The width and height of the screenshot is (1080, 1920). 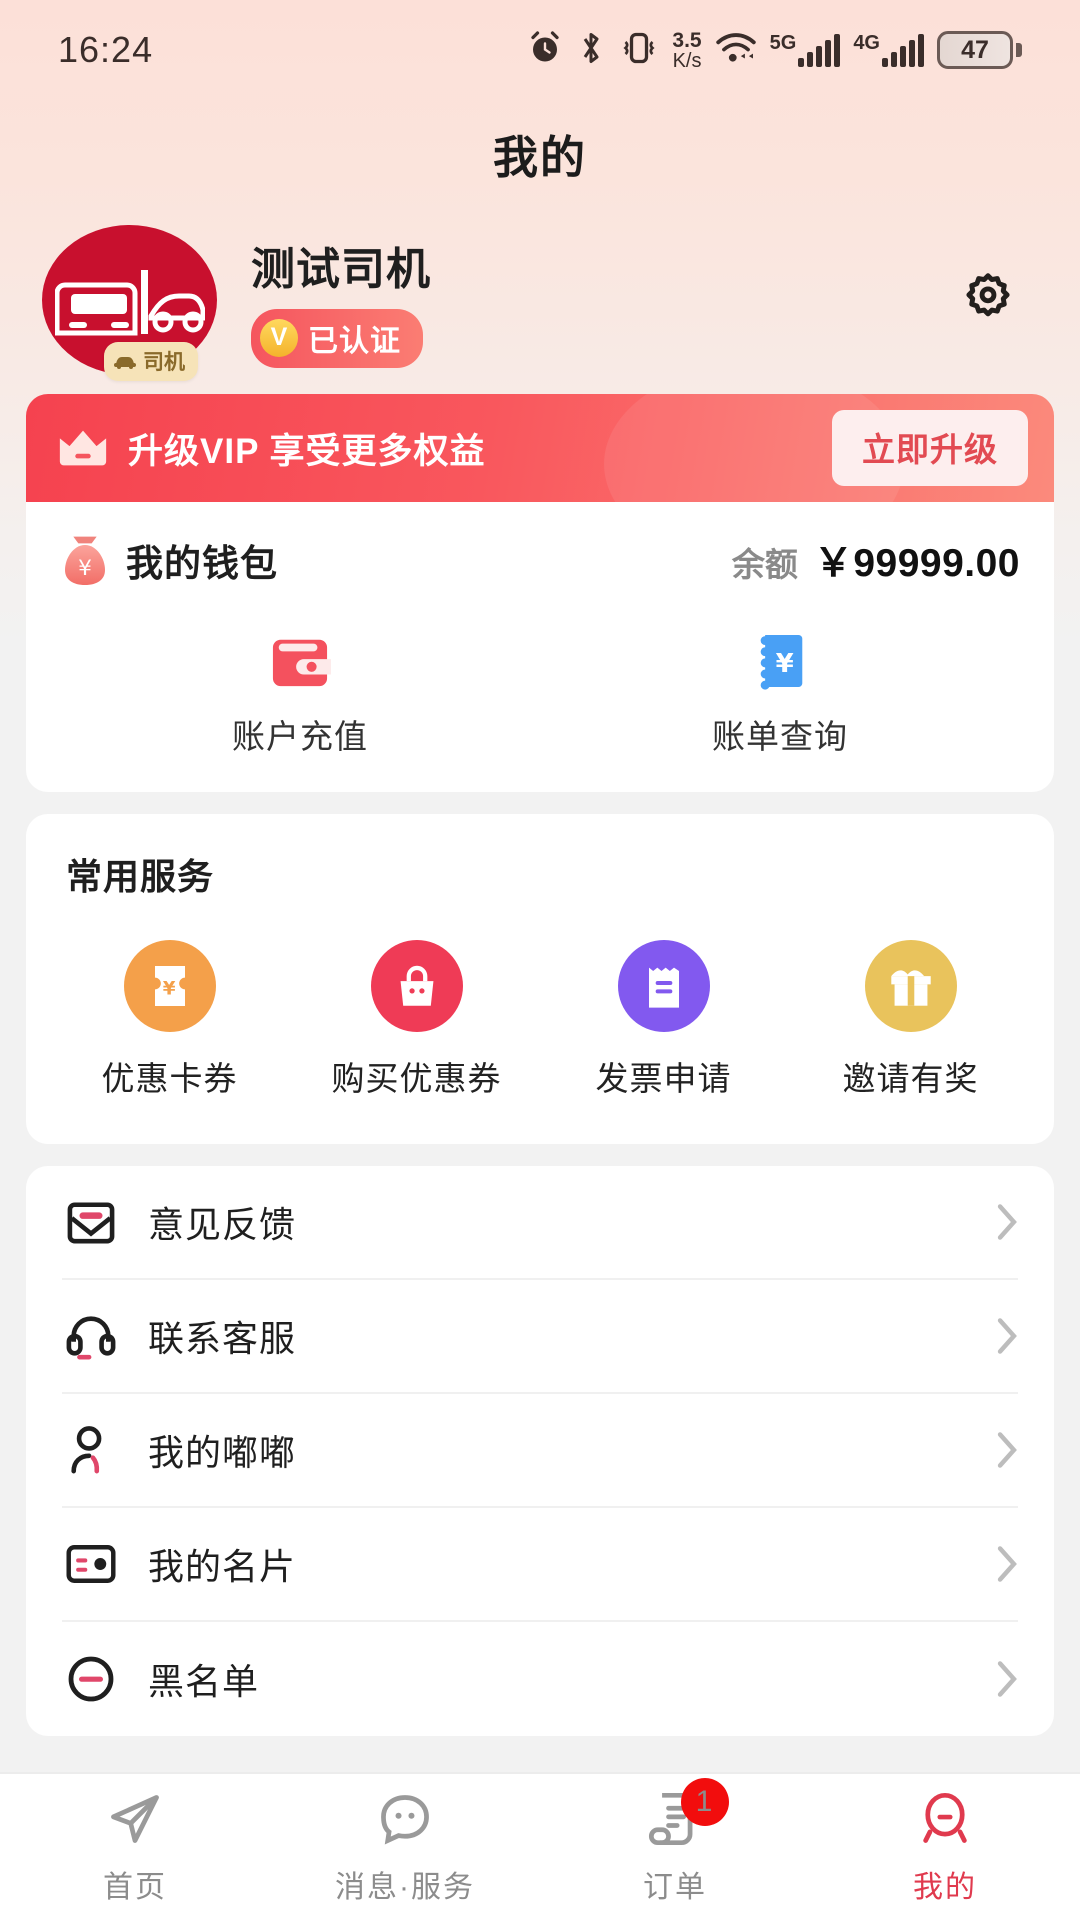 What do you see at coordinates (202, 563) in the screenshot?
I see `wallet-title: 我的钱包` at bounding box center [202, 563].